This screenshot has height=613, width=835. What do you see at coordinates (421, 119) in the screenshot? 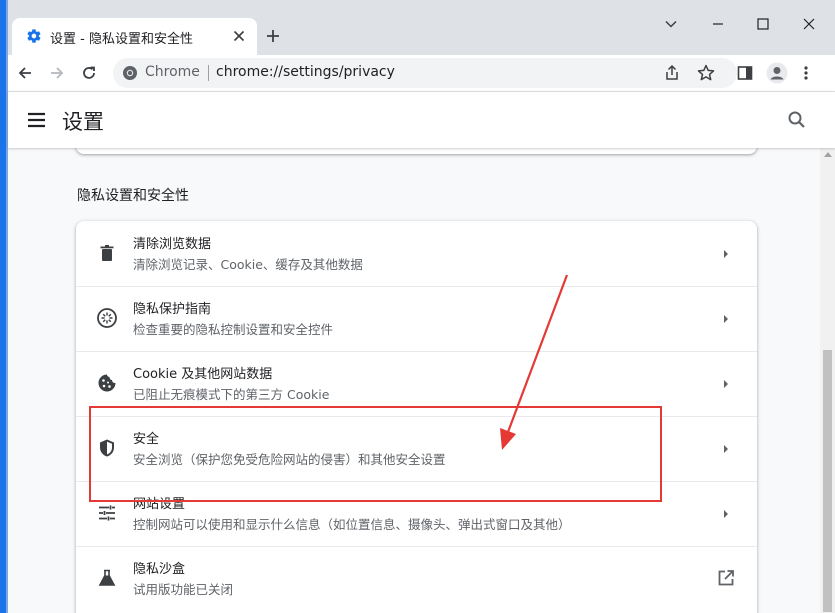
I see `settings-header: 设置` at bounding box center [421, 119].